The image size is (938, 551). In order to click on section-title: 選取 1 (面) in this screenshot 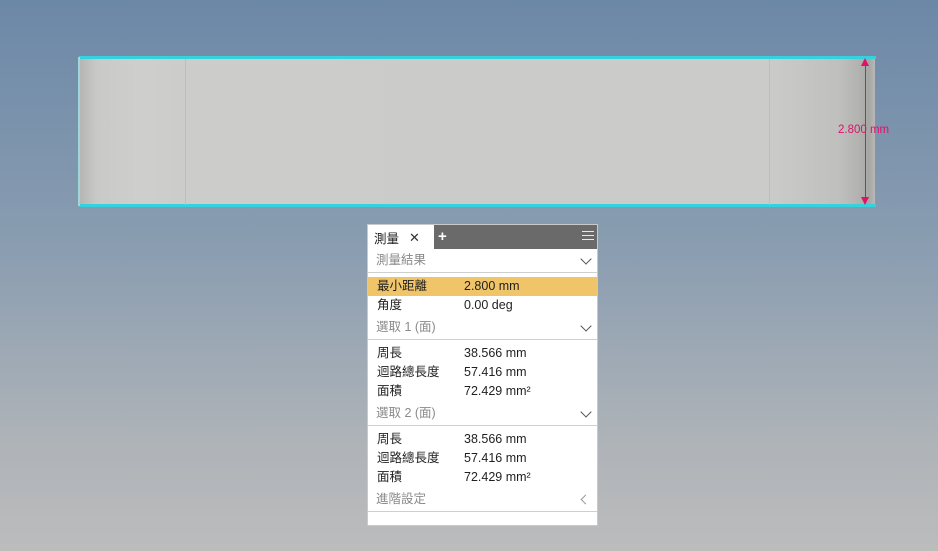, I will do `click(406, 327)`.